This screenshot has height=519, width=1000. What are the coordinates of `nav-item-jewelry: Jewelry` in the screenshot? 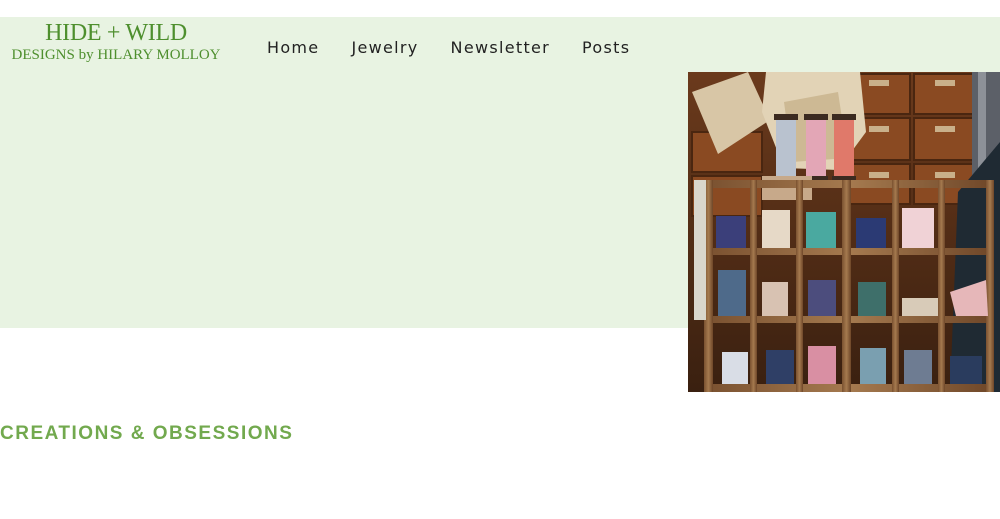 It's located at (384, 48).